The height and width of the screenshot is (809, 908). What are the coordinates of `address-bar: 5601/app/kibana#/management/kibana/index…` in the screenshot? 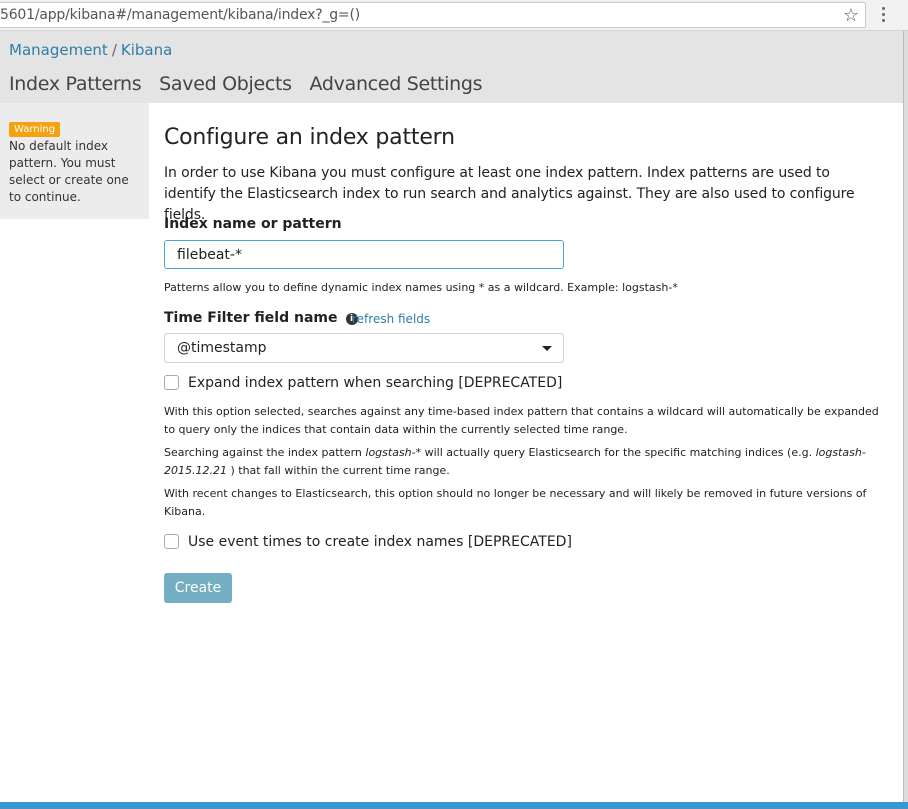 It's located at (433, 15).